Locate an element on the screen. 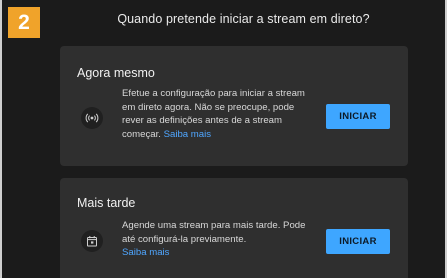 This screenshot has width=447, height=278. step-number-badge: 2 is located at coordinates (24, 22).